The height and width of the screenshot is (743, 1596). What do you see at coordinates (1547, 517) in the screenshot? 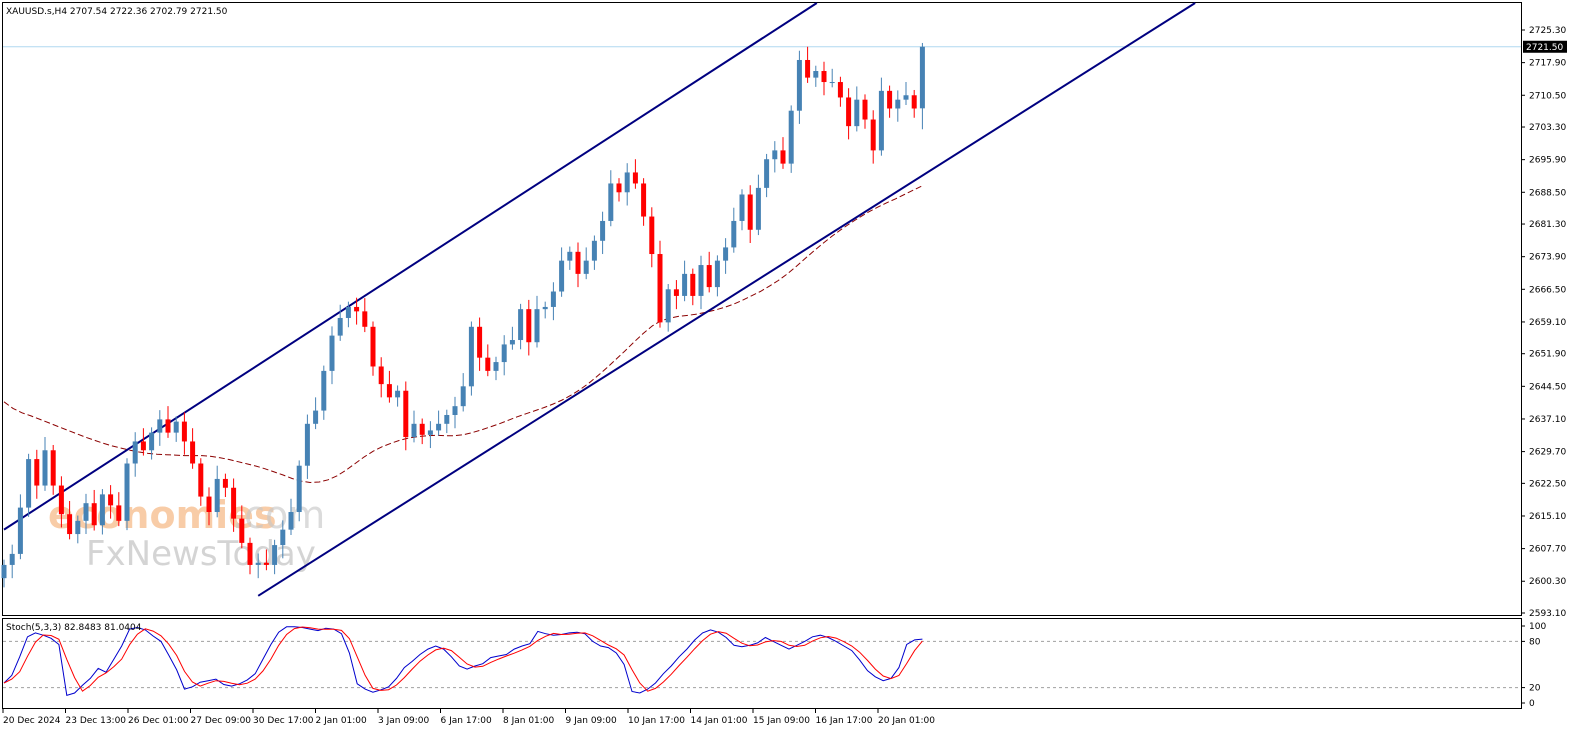
I see `price-tick-label: 2615.10` at bounding box center [1547, 517].